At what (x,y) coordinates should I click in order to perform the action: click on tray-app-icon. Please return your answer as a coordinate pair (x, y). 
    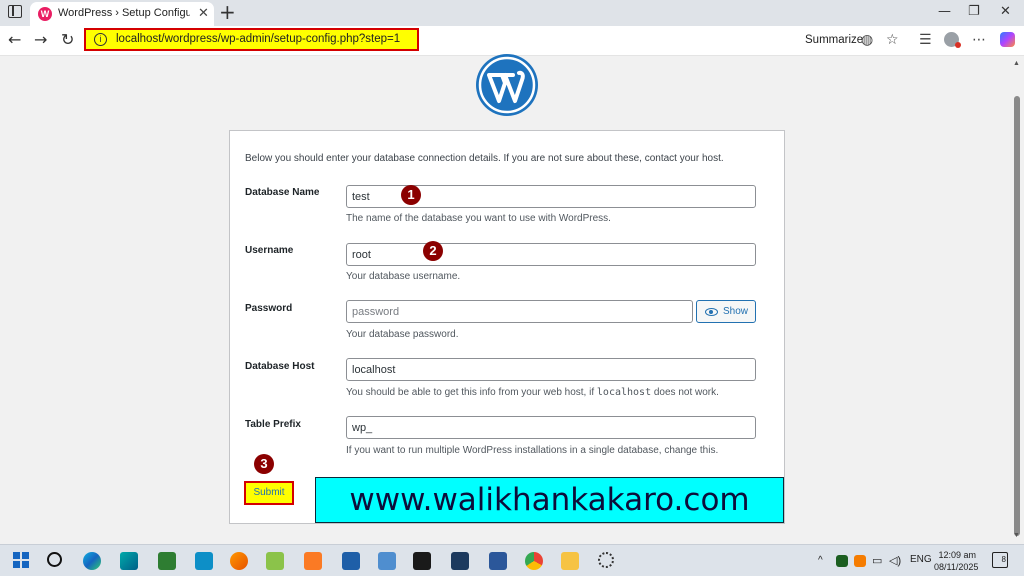
    Looking at the image, I should click on (842, 561).